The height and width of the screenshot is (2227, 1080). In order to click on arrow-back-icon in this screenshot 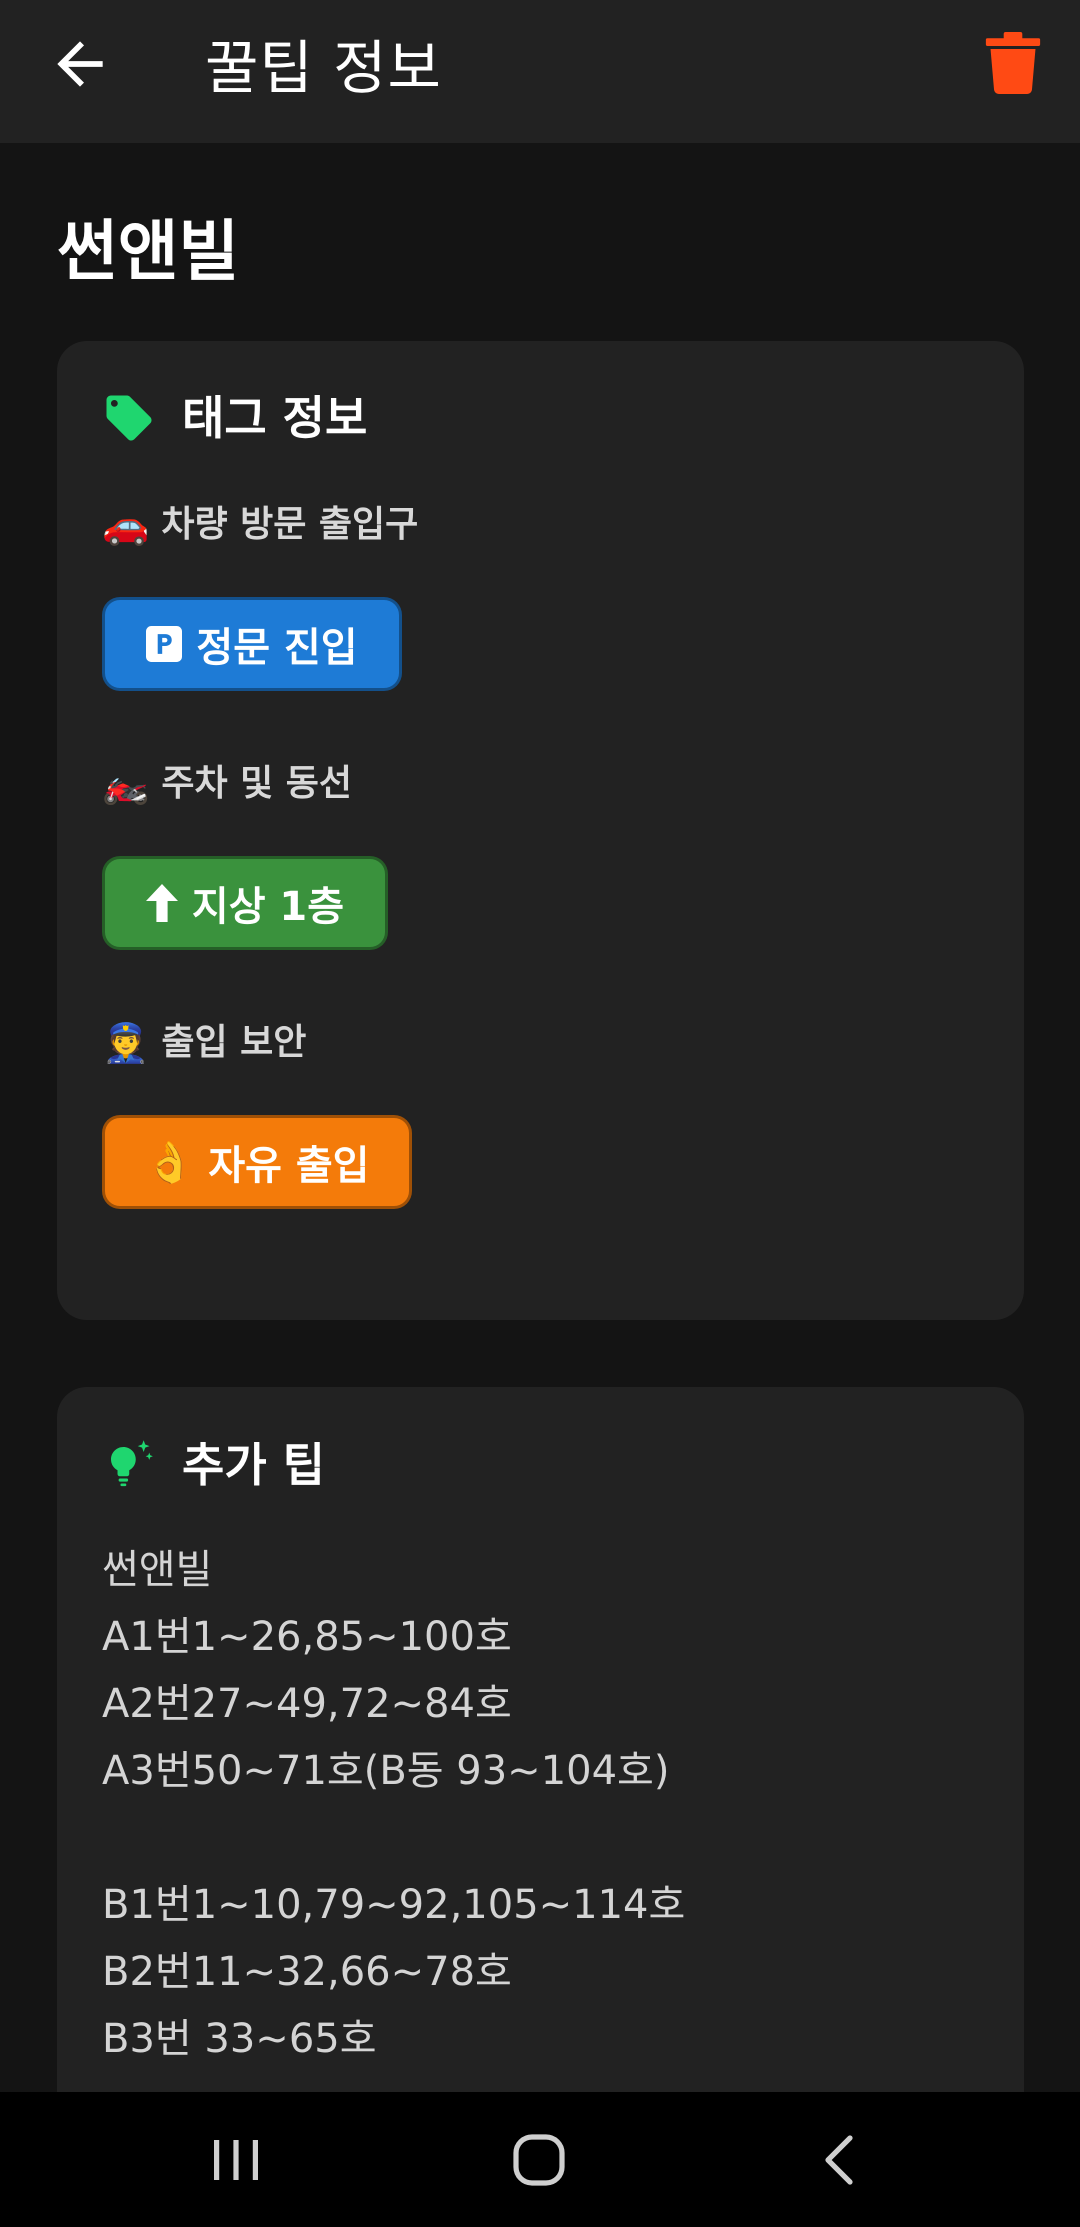, I will do `click(80, 64)`.